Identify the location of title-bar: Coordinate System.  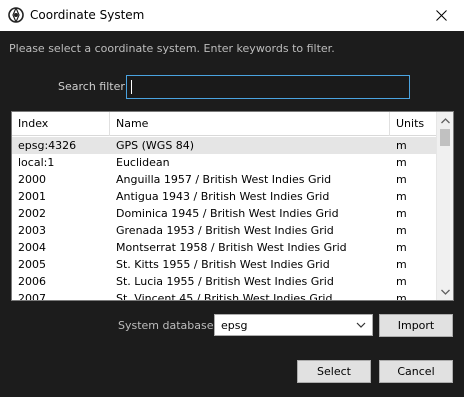
(232, 15).